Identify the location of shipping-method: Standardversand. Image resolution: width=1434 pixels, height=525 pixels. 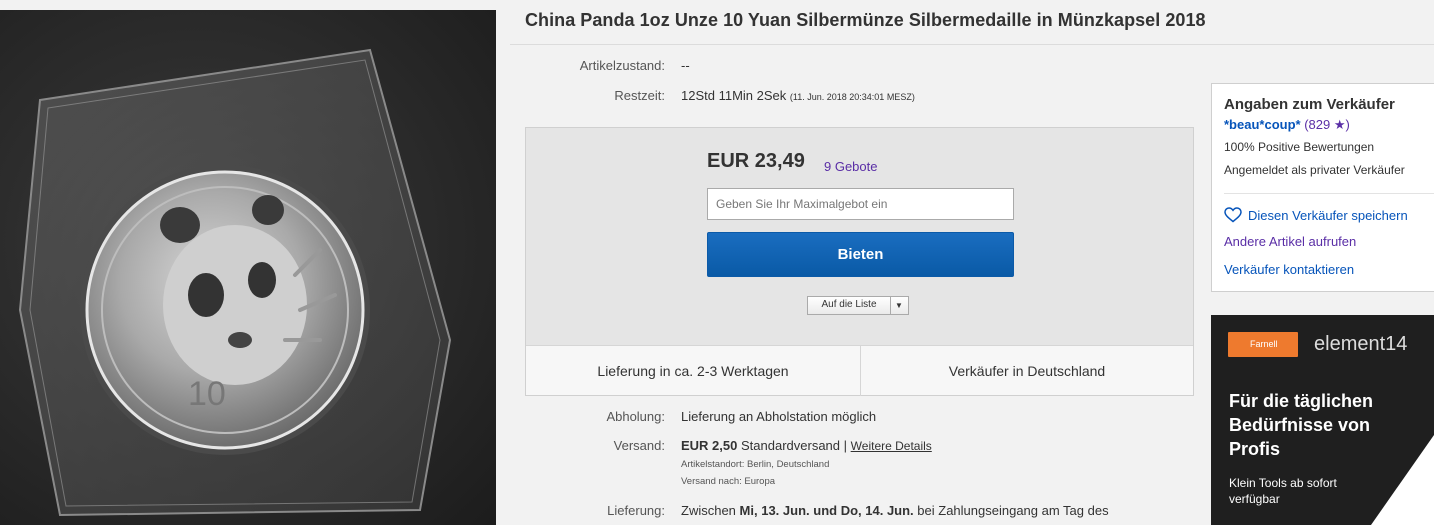
(791, 445).